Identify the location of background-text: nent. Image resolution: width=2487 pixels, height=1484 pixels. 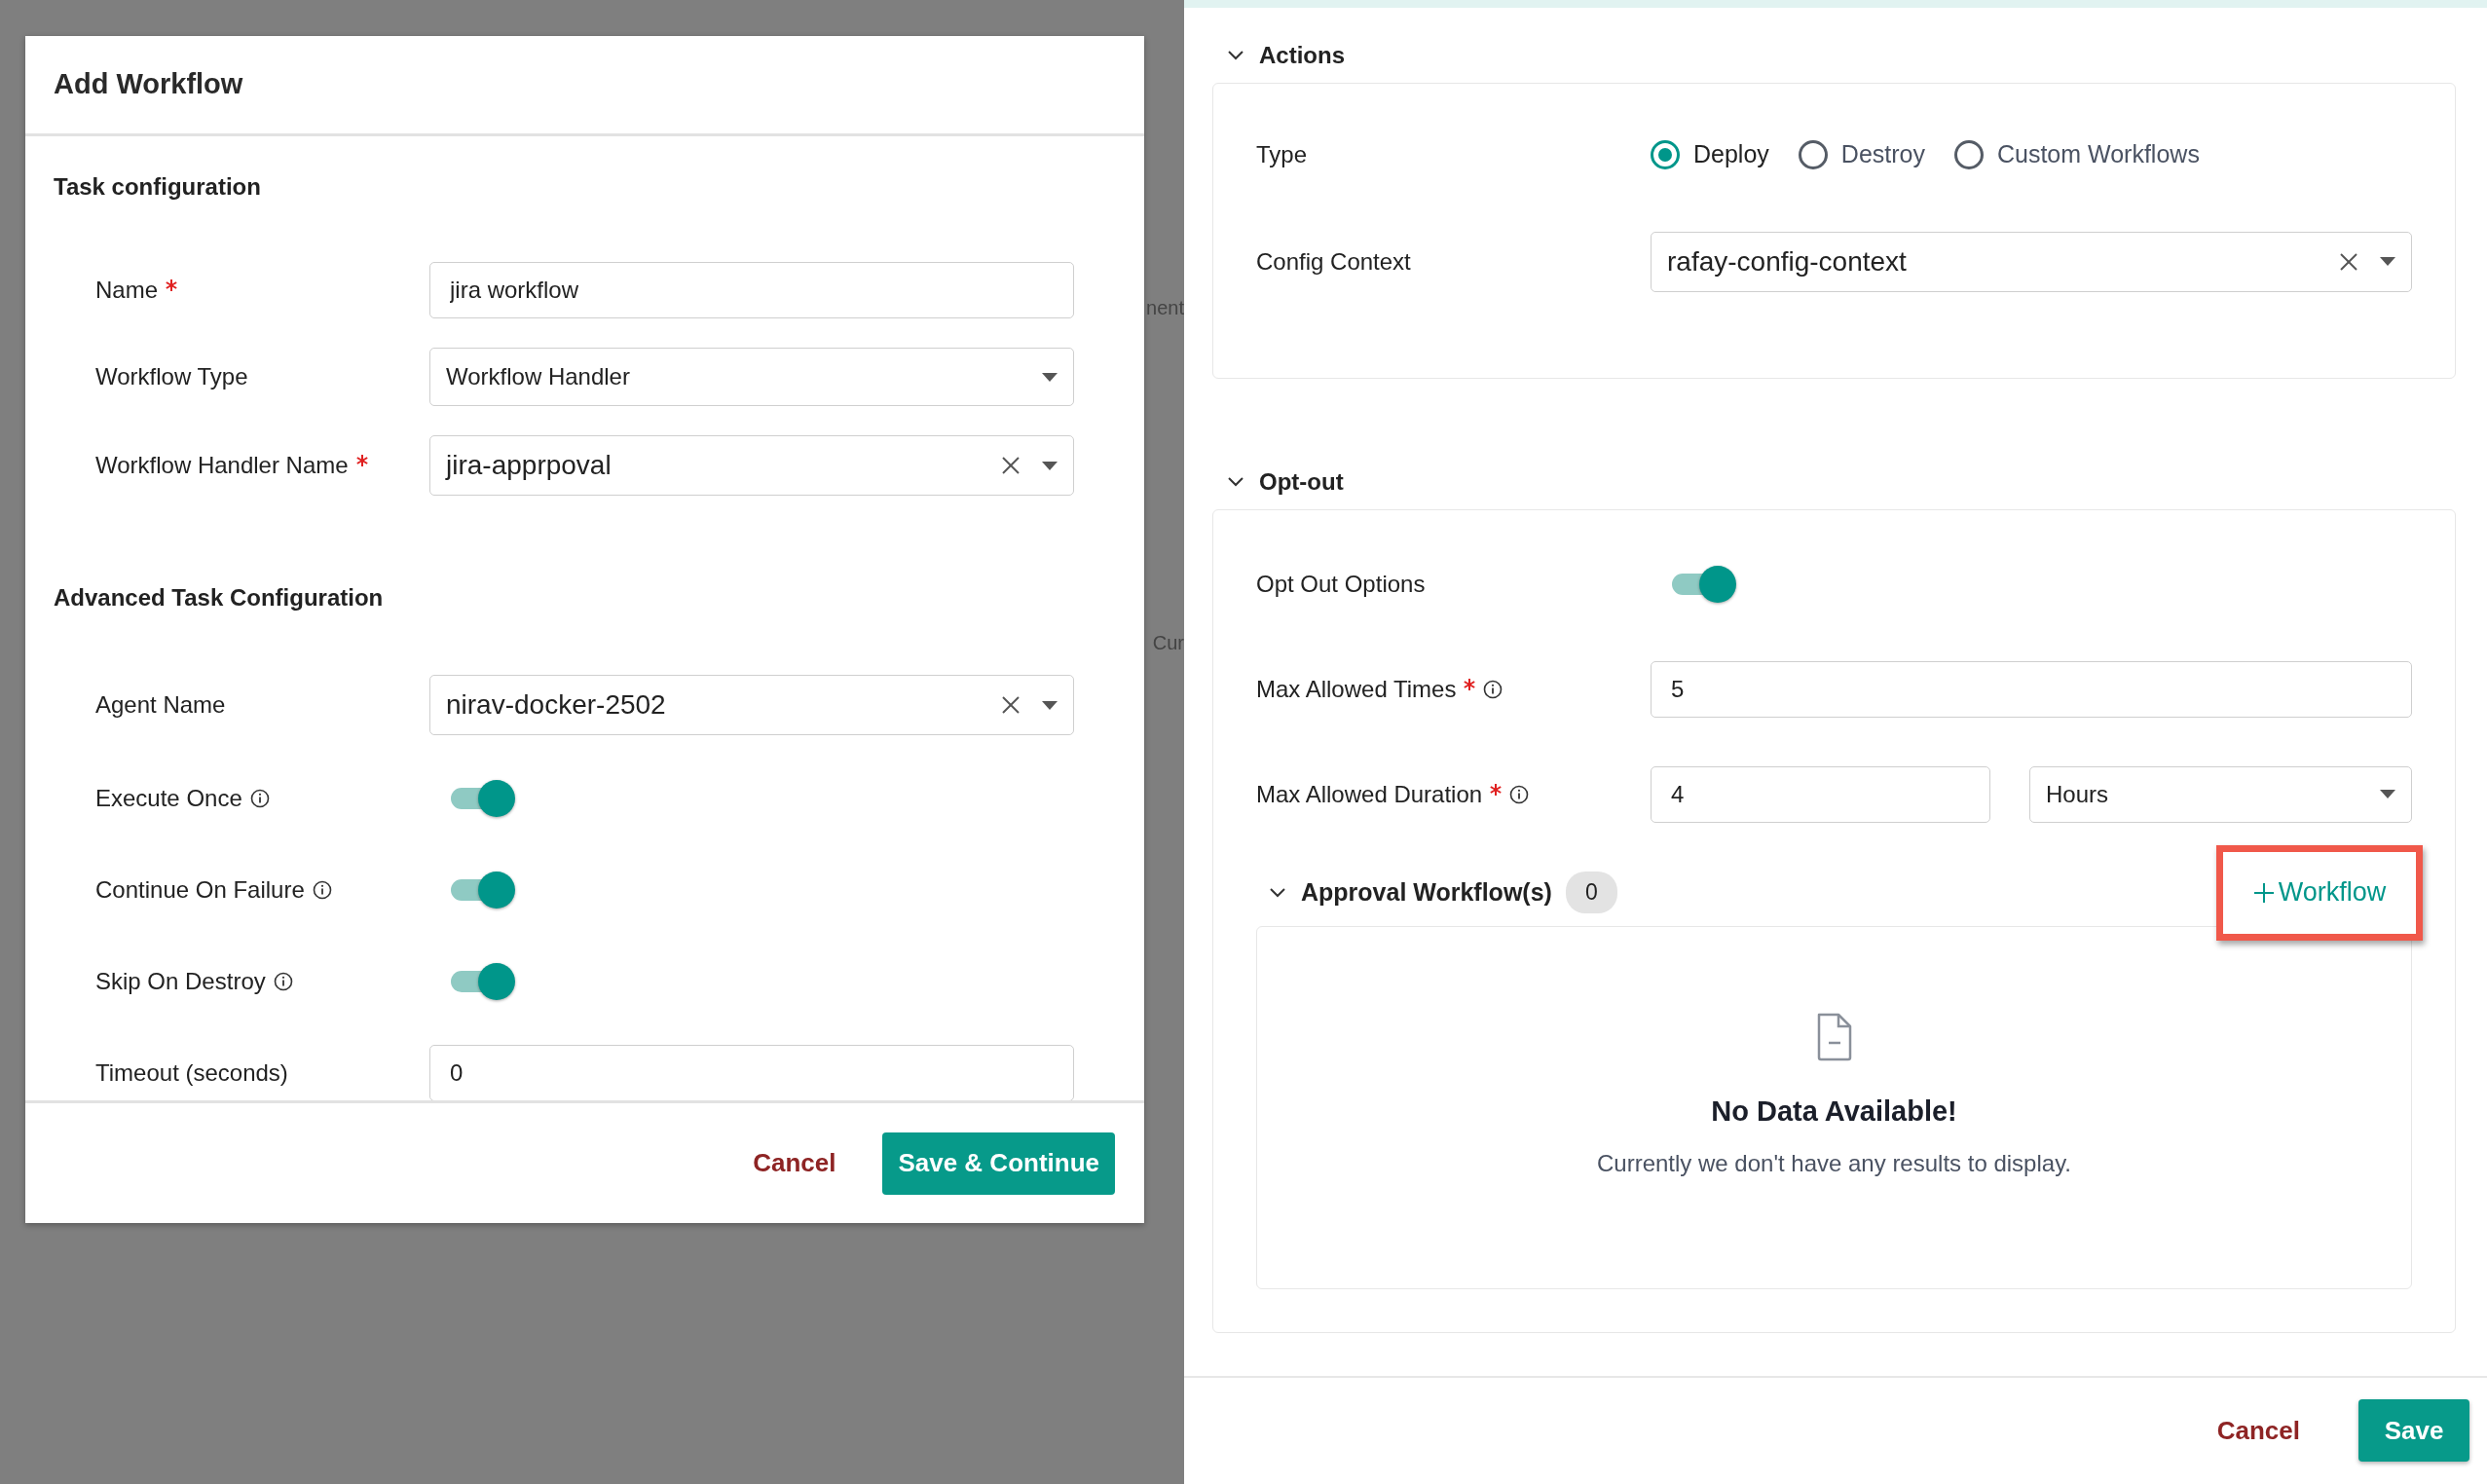
(1165, 307).